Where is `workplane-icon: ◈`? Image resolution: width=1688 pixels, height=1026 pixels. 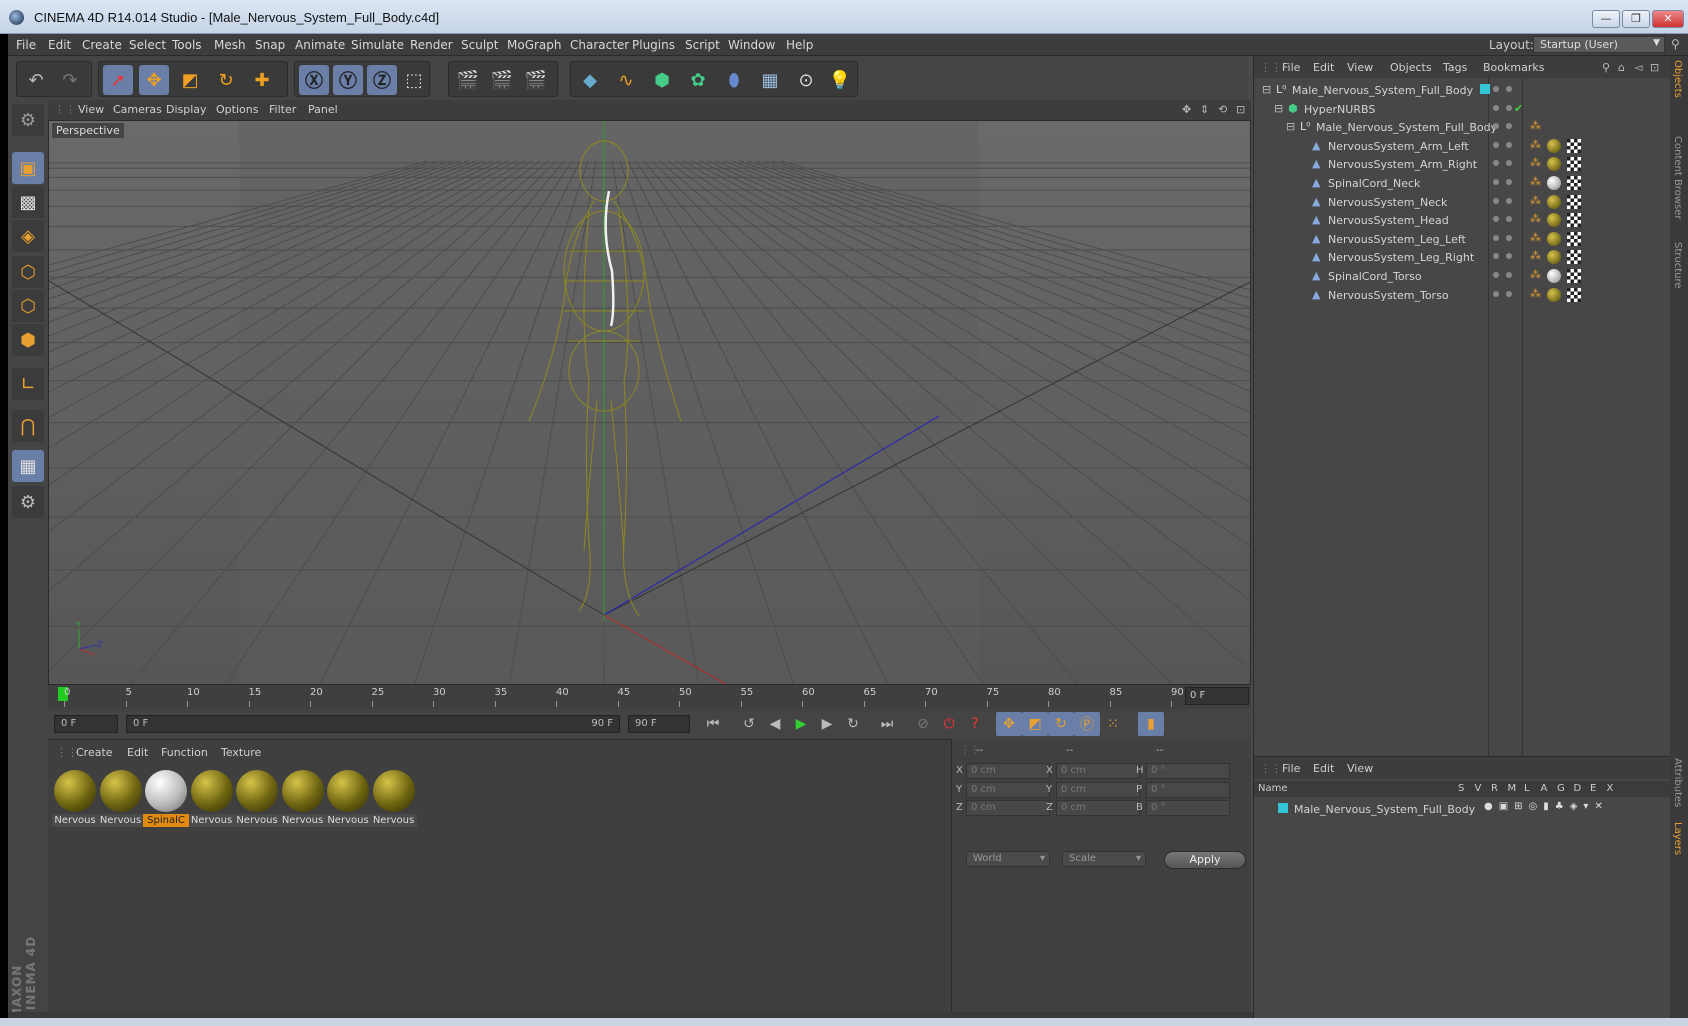 workplane-icon: ◈ is located at coordinates (28, 236).